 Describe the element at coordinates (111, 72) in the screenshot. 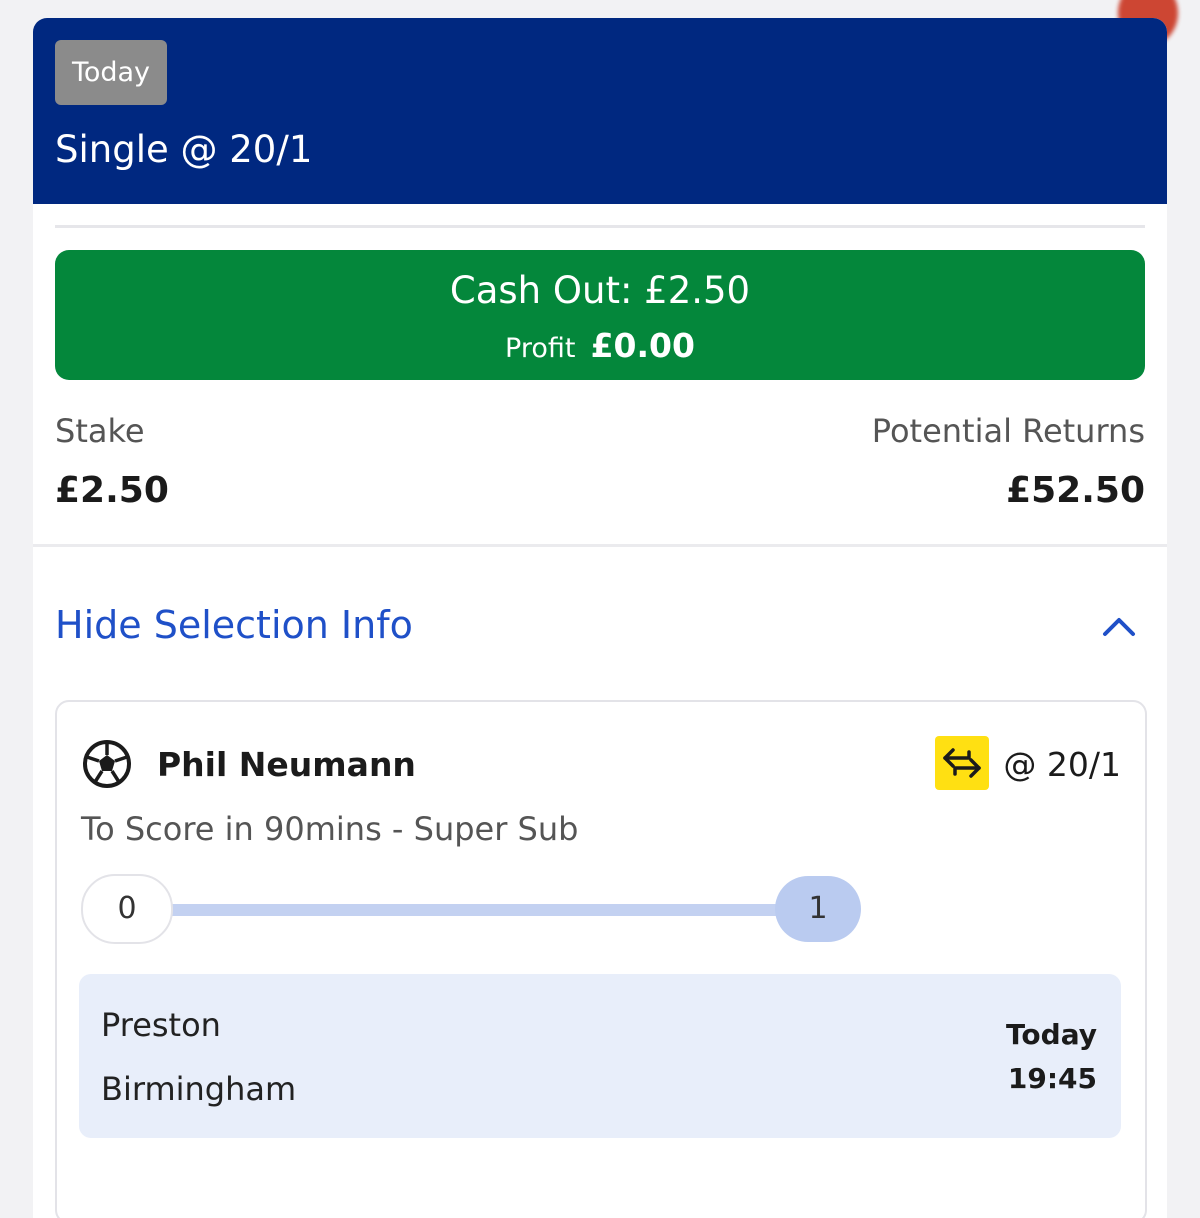

I see `day-badge: Today` at that location.